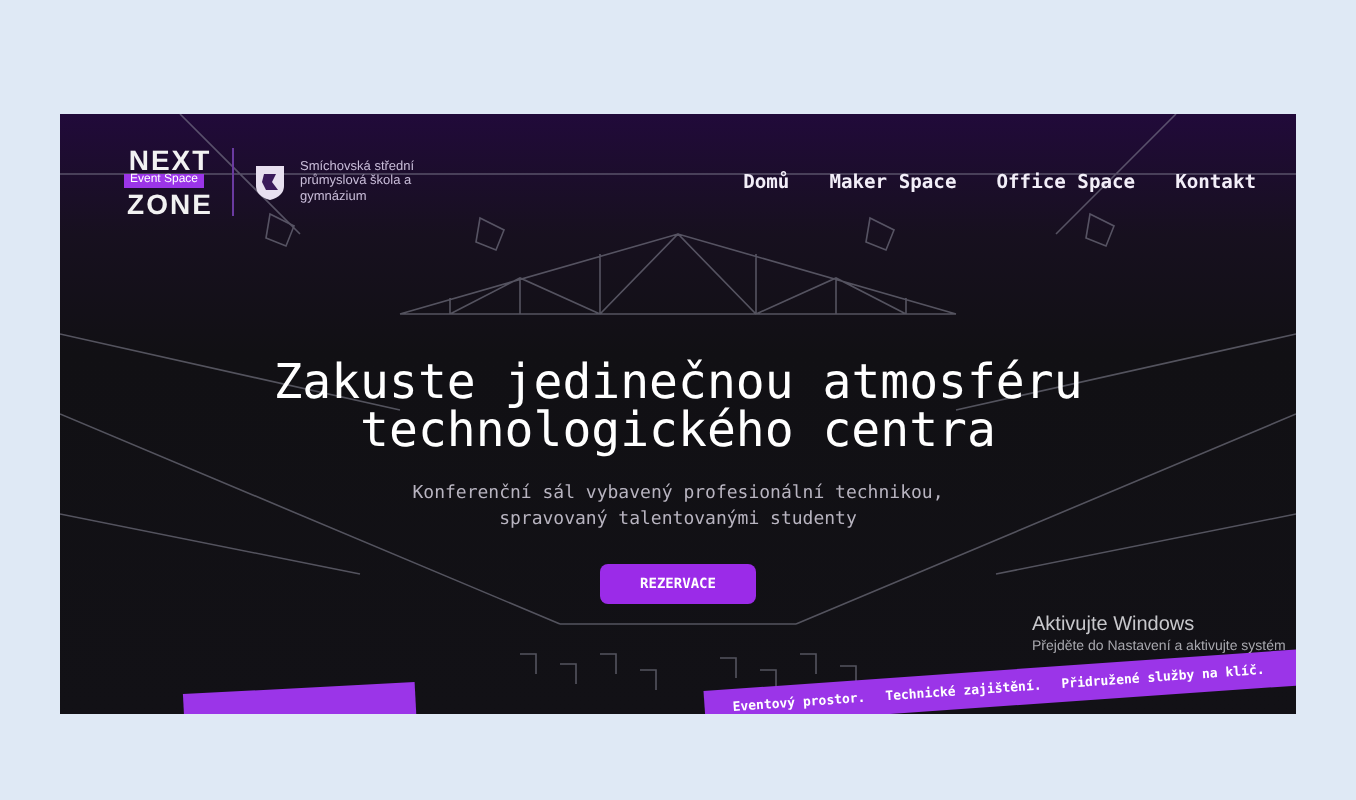 Image resolution: width=1356 pixels, height=800 pixels. I want to click on nav-link: Maker Space, so click(893, 182).